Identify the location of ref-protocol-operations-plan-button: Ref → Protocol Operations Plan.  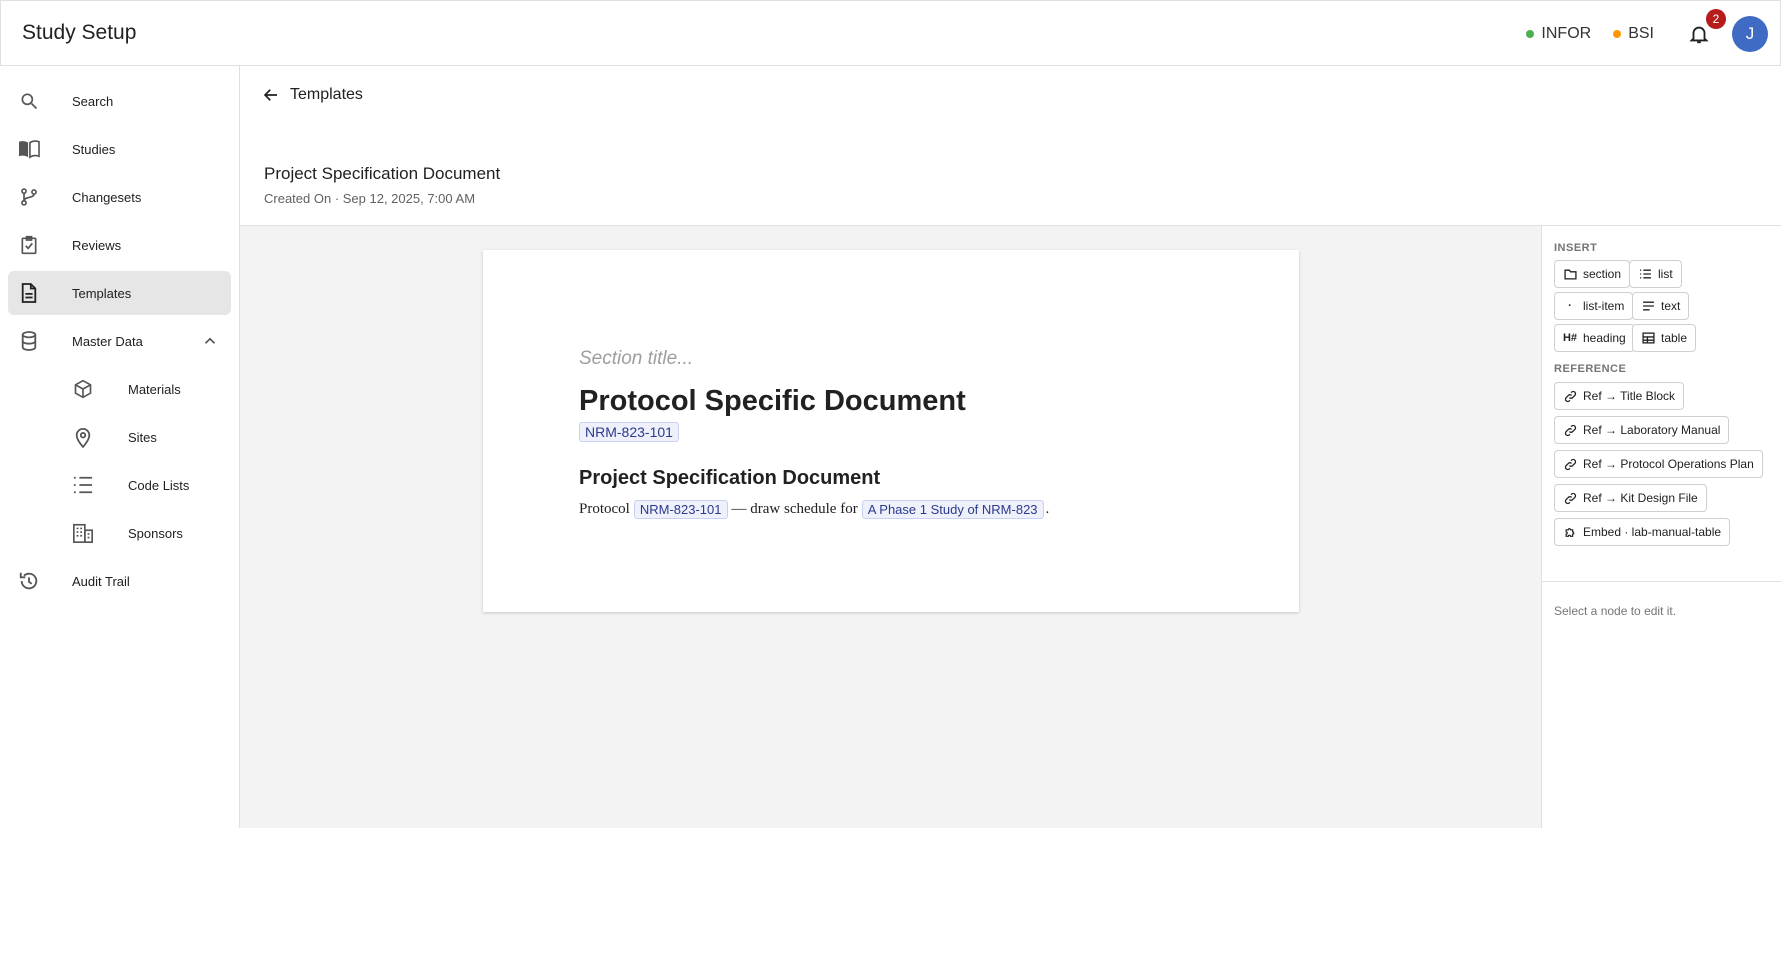
(1658, 464).